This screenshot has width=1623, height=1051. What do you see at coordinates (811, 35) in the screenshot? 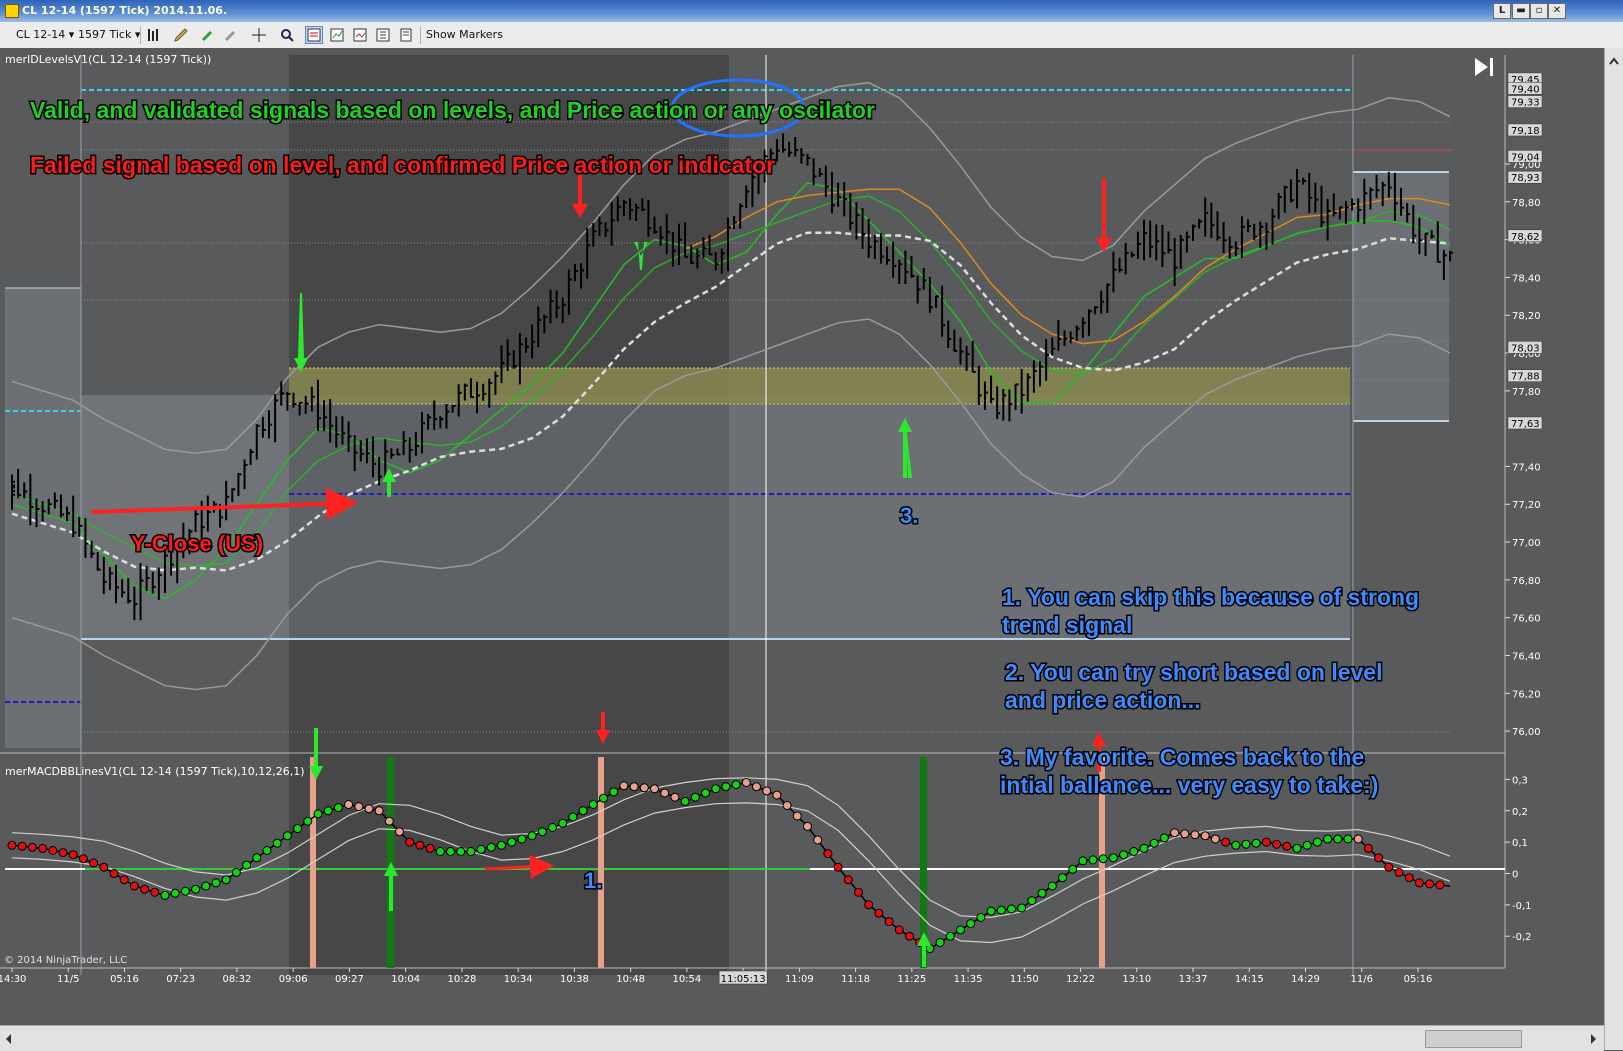
I see `chart-toolbar: CL 12-14 ▾ 1597 Tick ▾ Show Markers` at bounding box center [811, 35].